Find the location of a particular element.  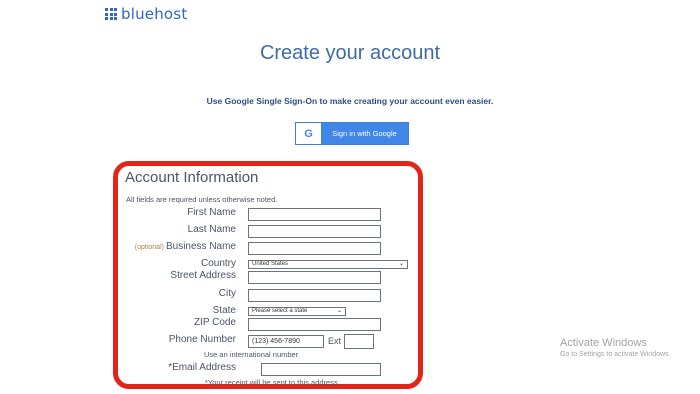

state-selected: Please select a state is located at coordinates (280, 311).